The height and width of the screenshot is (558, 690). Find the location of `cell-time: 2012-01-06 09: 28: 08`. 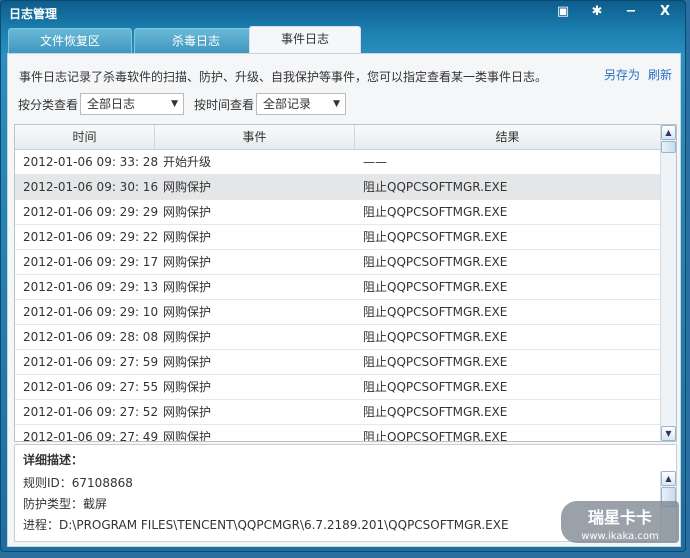

cell-time: 2012-01-06 09: 28: 08 is located at coordinates (91, 337).